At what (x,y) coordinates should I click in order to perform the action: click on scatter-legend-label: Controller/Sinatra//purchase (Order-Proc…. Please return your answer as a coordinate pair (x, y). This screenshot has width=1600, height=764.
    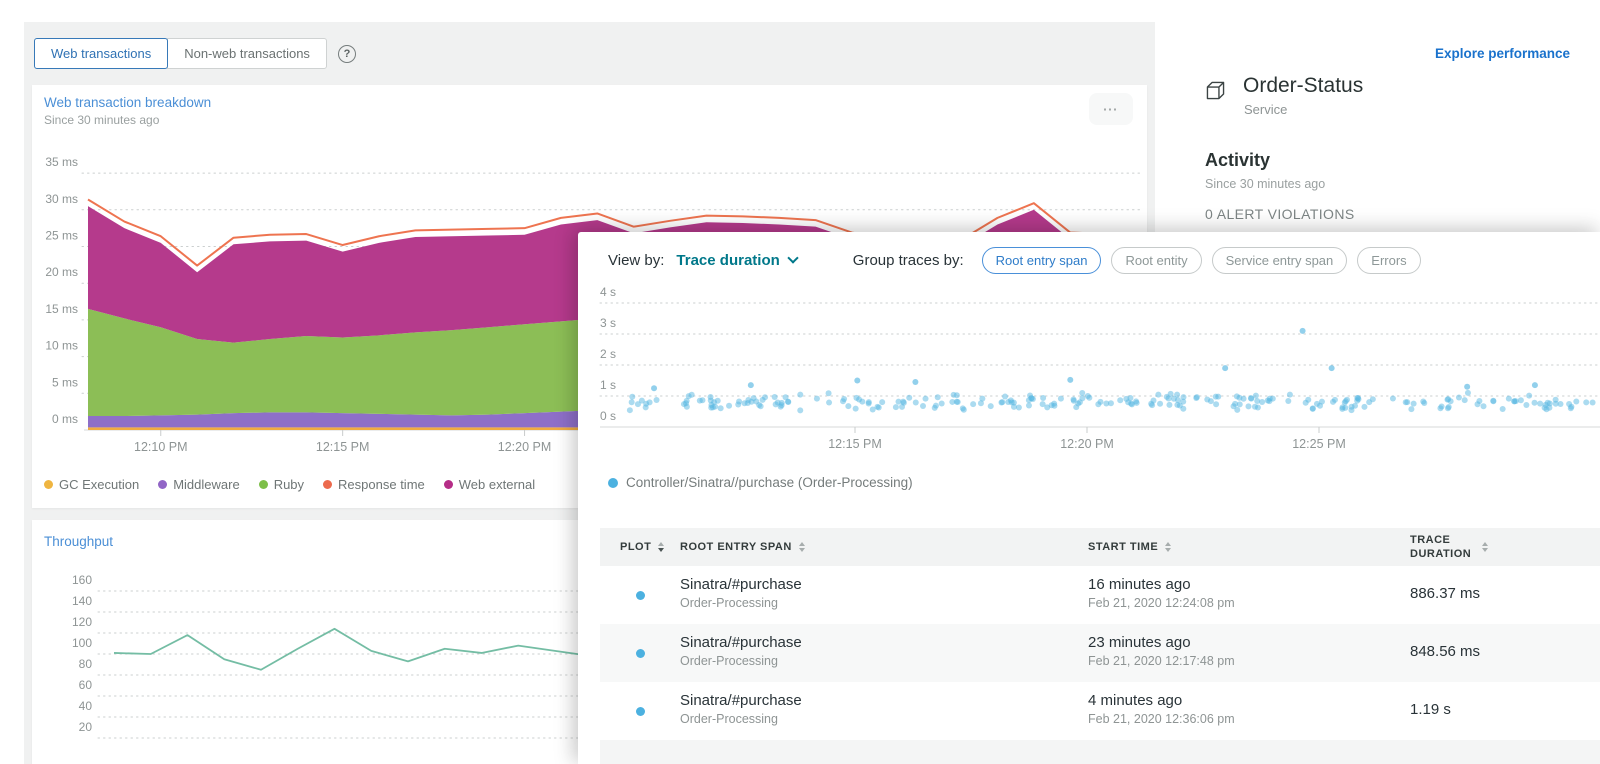
    Looking at the image, I should click on (769, 482).